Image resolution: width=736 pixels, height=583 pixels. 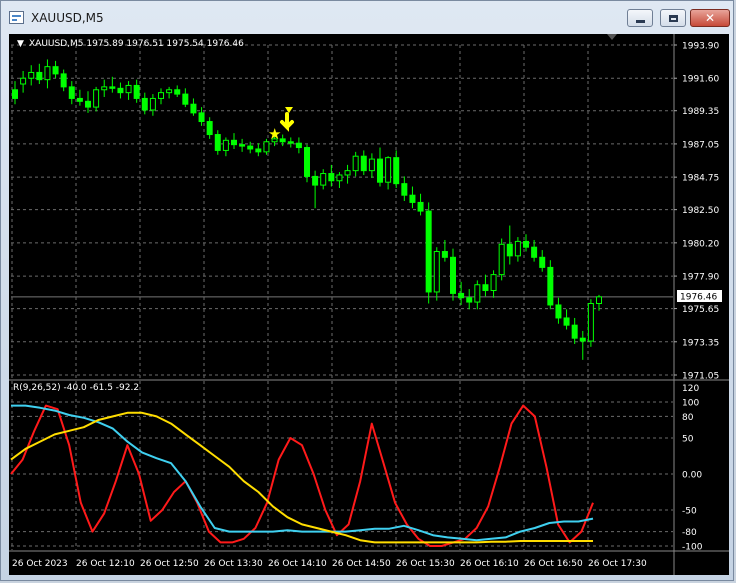 I want to click on indicator-level-label: 120, so click(x=690, y=389).